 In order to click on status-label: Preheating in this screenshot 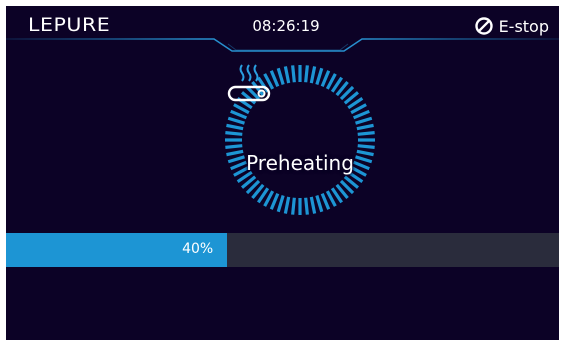, I will do `click(300, 163)`.